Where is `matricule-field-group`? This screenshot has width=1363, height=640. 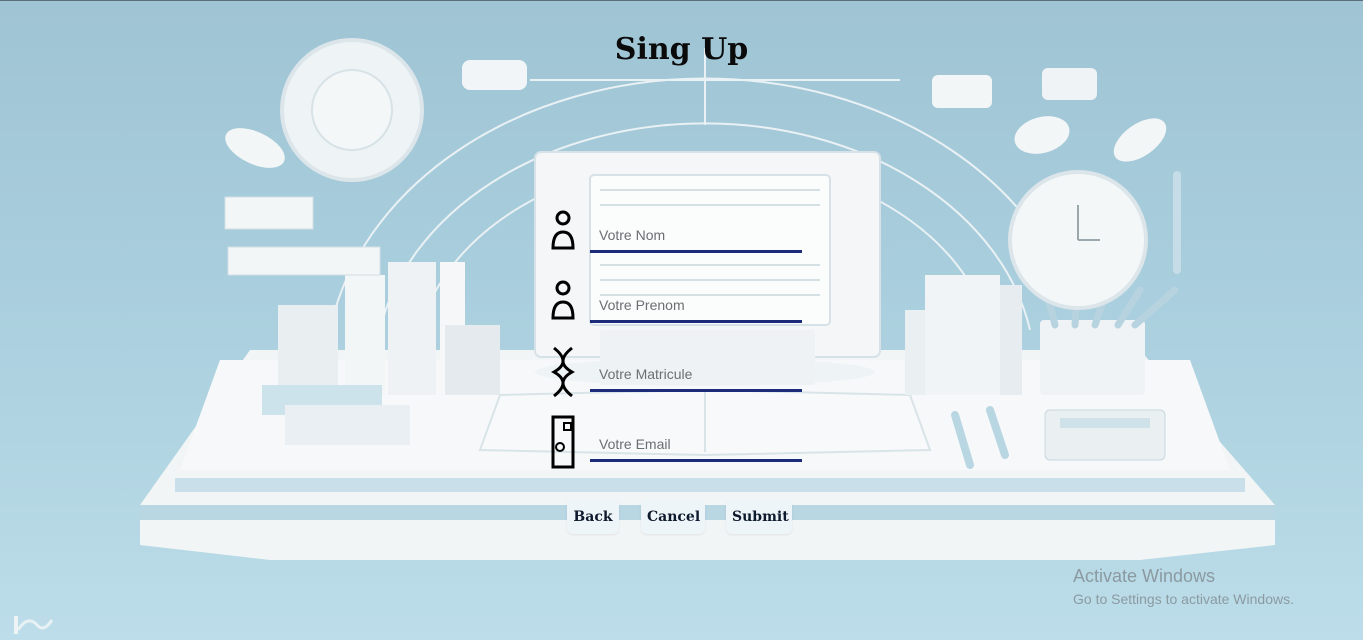
matricule-field-group is located at coordinates (696, 377).